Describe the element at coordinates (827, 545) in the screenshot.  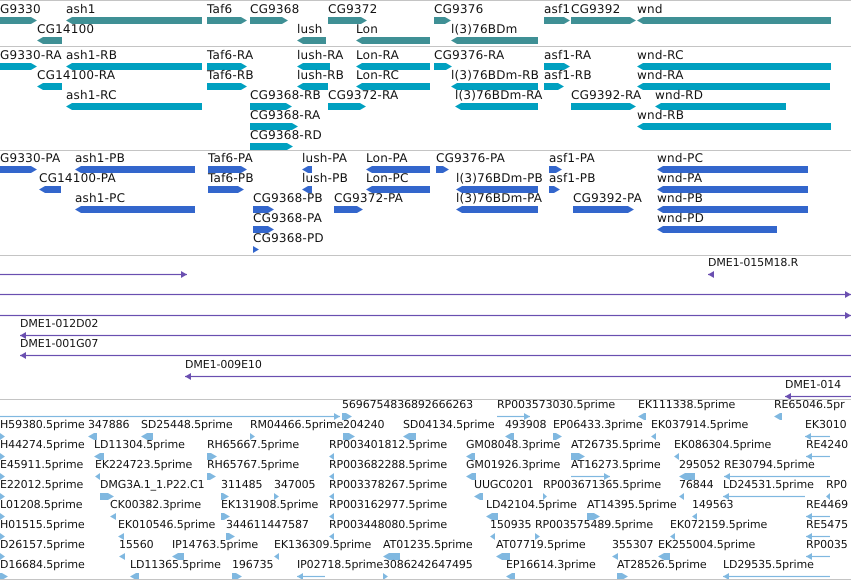
I see `feature-label: RP0035` at that location.